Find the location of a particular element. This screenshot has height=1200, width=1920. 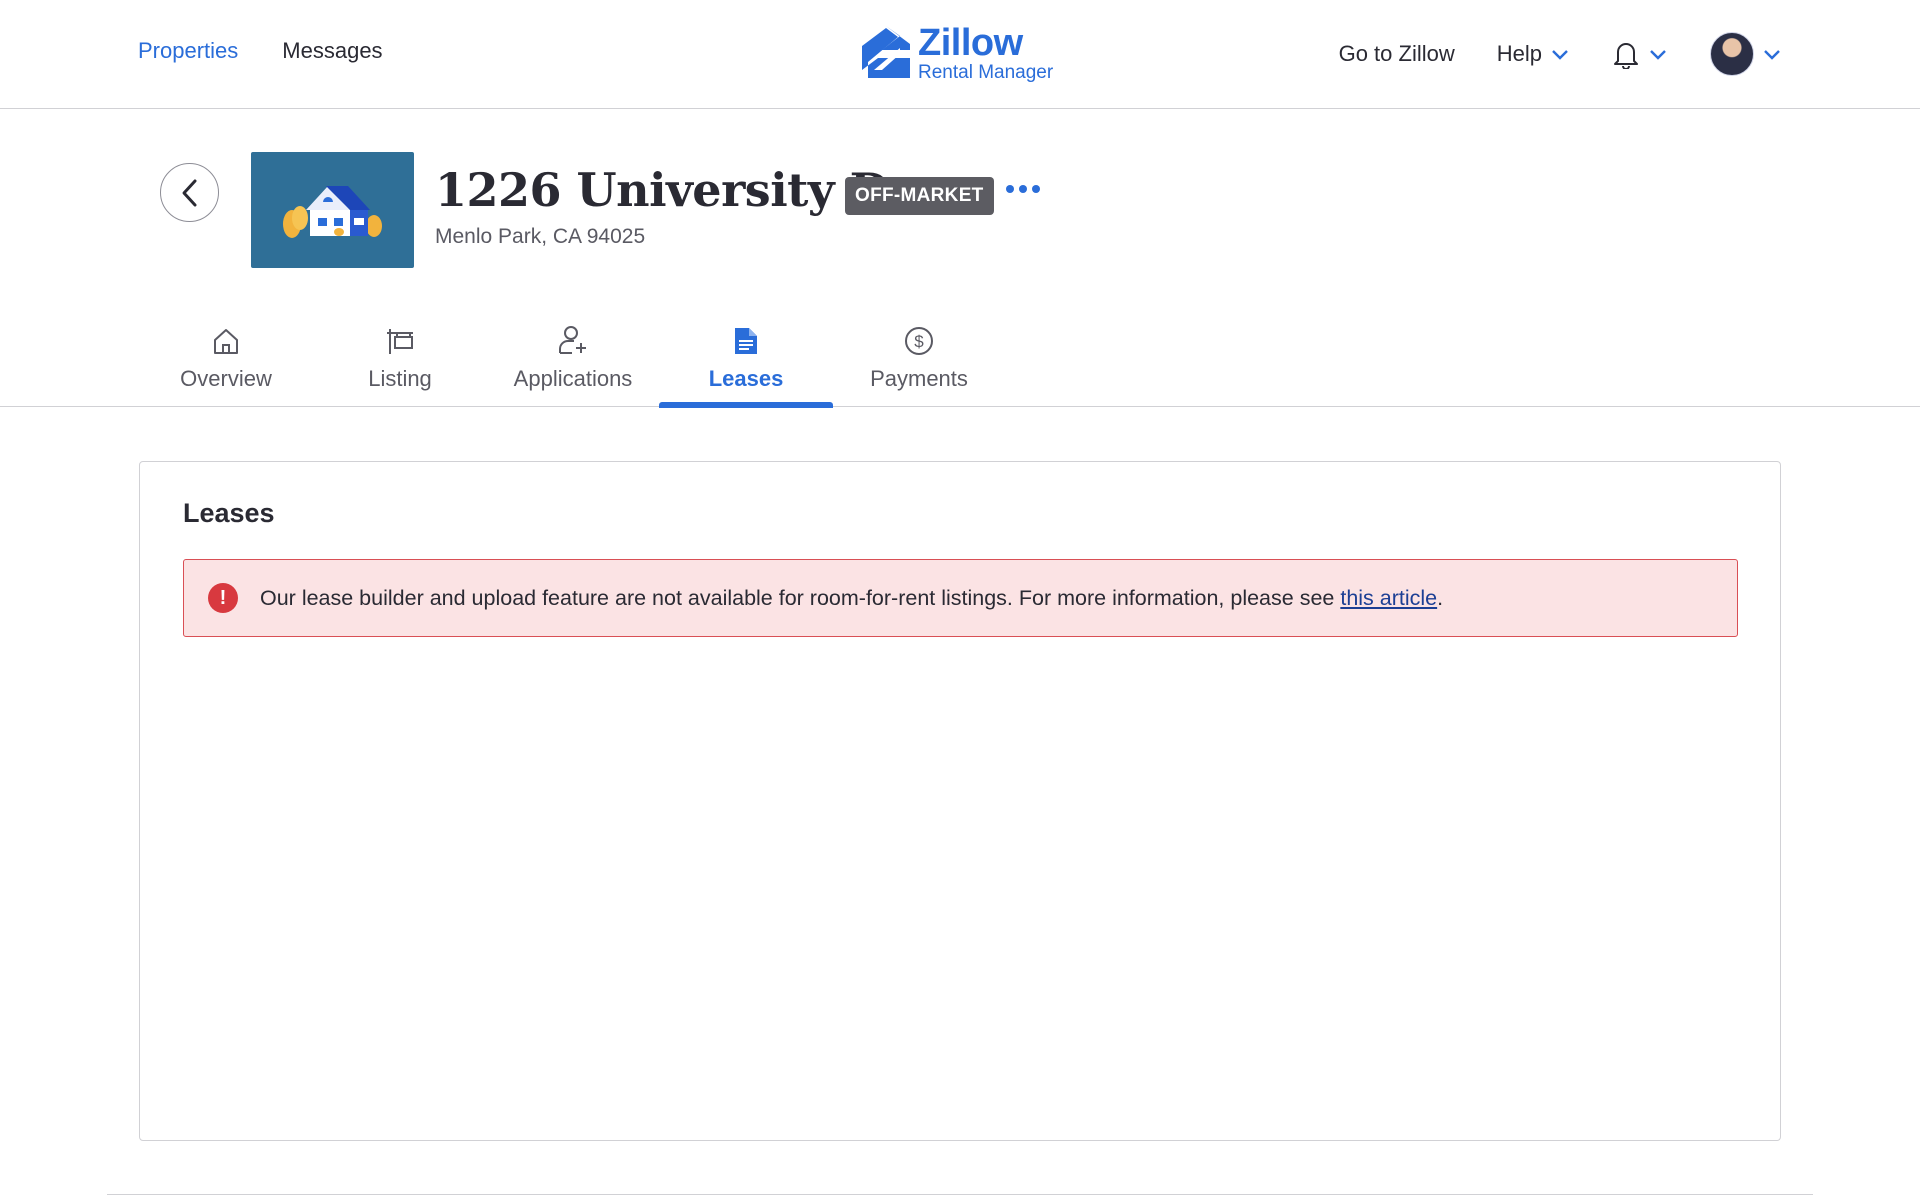

help-label: Help is located at coordinates (1519, 53).